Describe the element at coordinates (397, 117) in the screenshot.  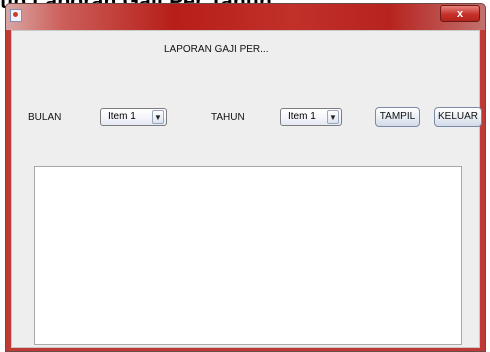
I see `tampil-button: TAMPIL` at that location.